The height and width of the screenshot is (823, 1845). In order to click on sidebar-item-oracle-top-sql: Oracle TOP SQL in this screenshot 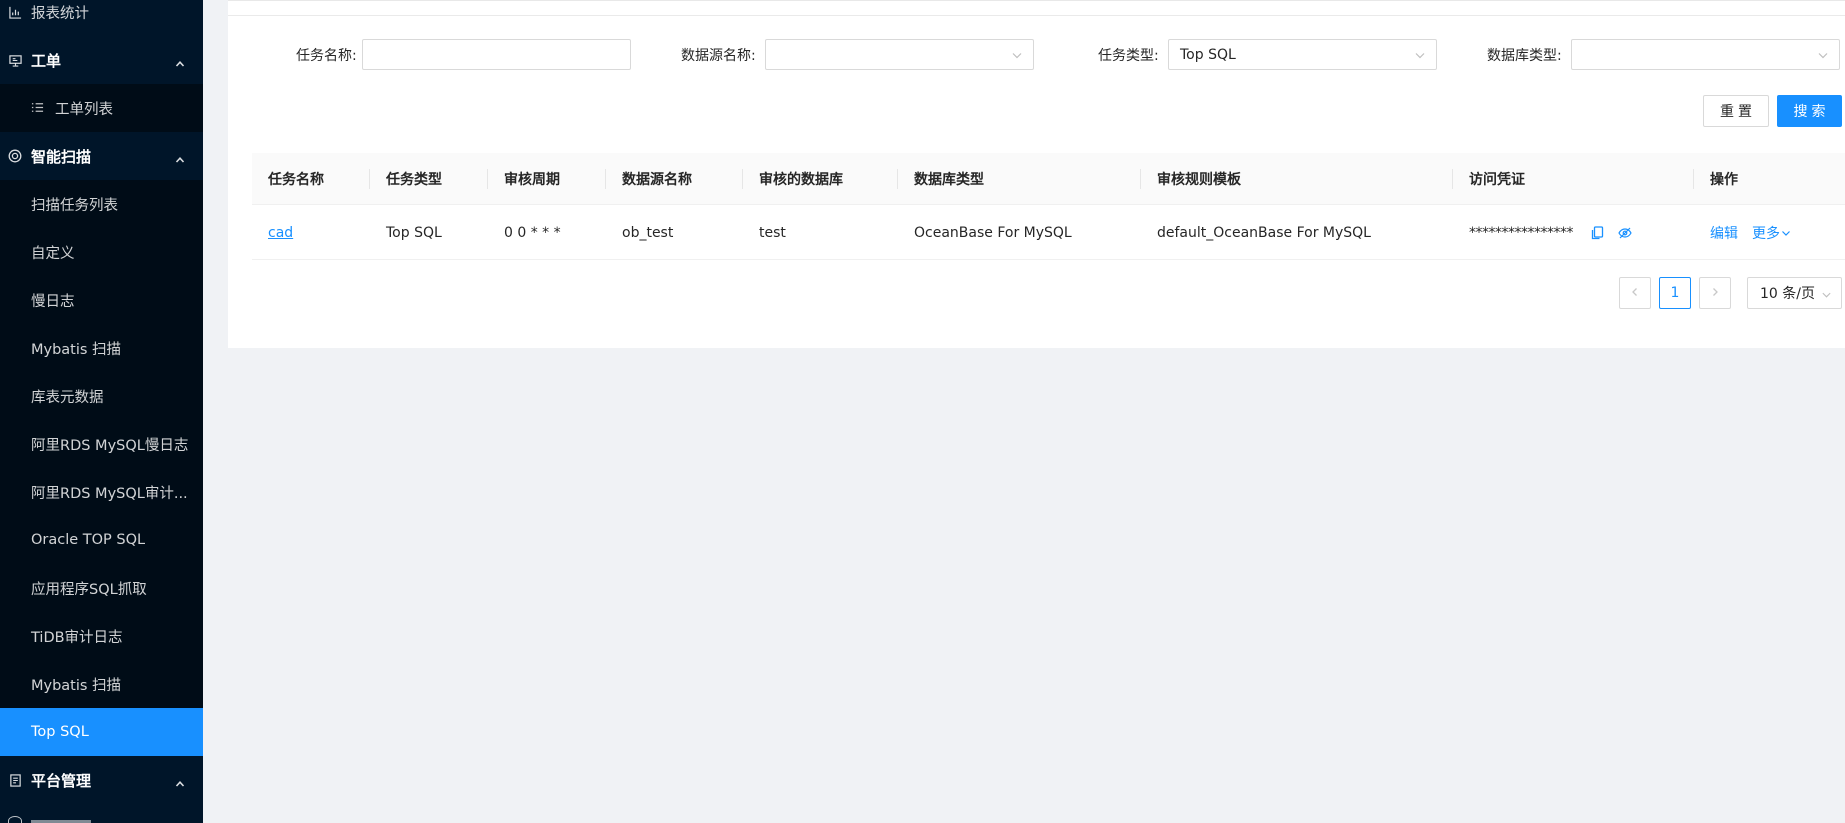, I will do `click(101, 540)`.